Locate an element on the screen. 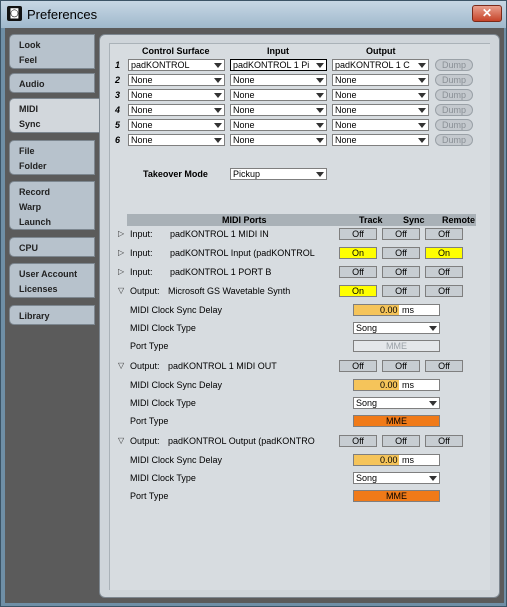 Image resolution: width=507 pixels, height=607 pixels. row-number: 6 is located at coordinates (118, 140).